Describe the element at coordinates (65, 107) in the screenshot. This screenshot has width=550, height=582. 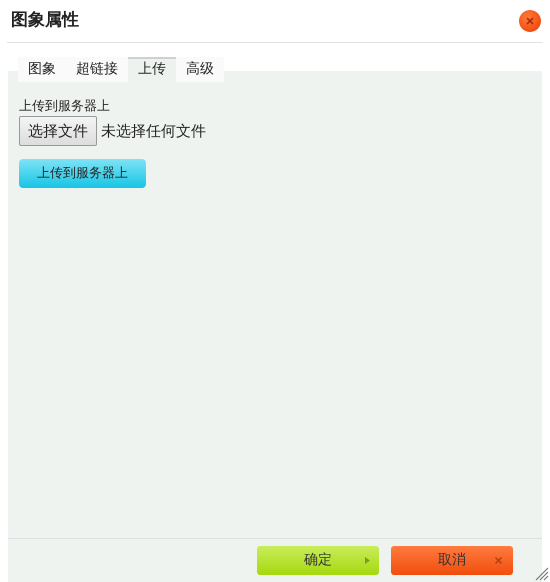
I see `upload-label: 上传到服务器上` at that location.